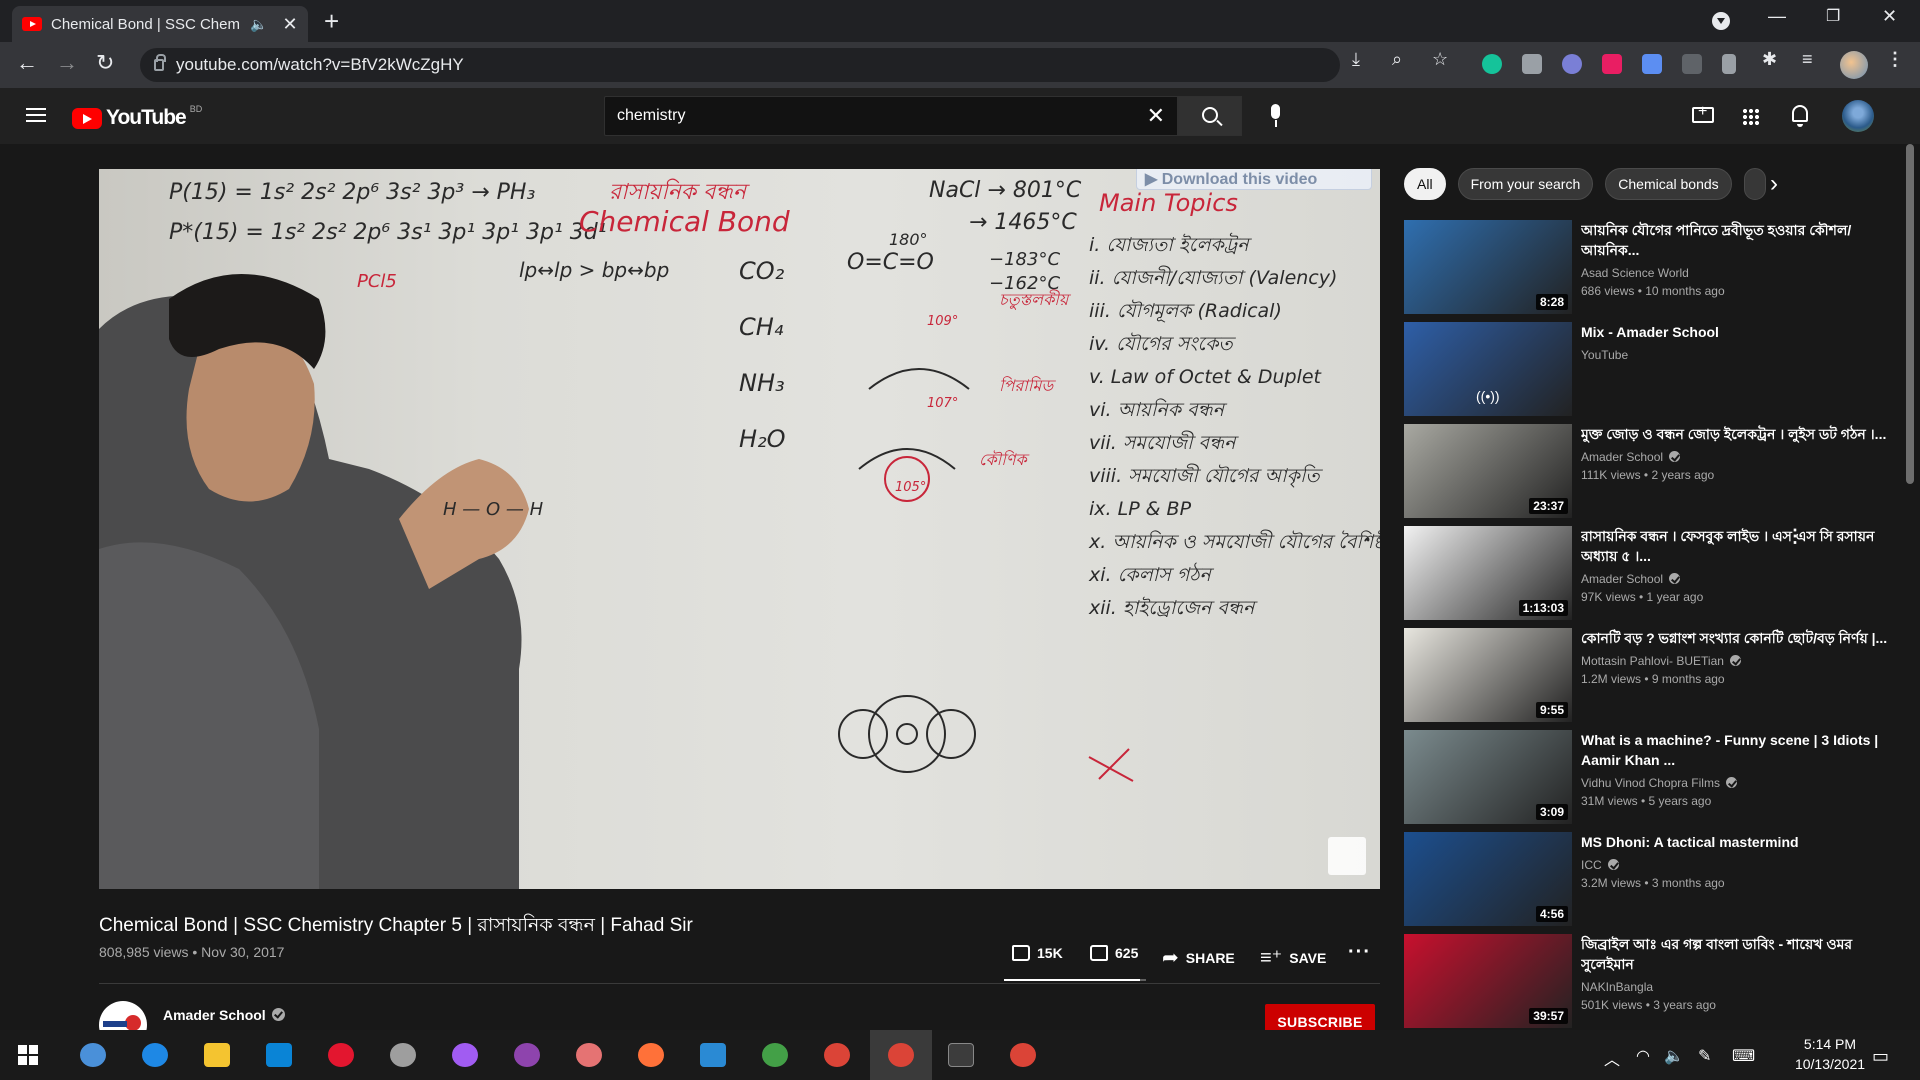 The width and height of the screenshot is (1920, 1080). I want to click on app-icon, so click(775, 1055).